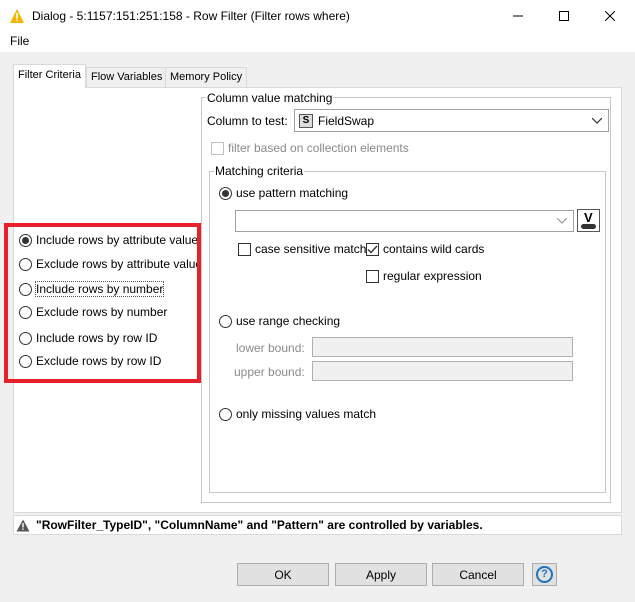 This screenshot has width=635, height=602. What do you see at coordinates (270, 348) in the screenshot?
I see `lower-bound-label: lower bound:` at bounding box center [270, 348].